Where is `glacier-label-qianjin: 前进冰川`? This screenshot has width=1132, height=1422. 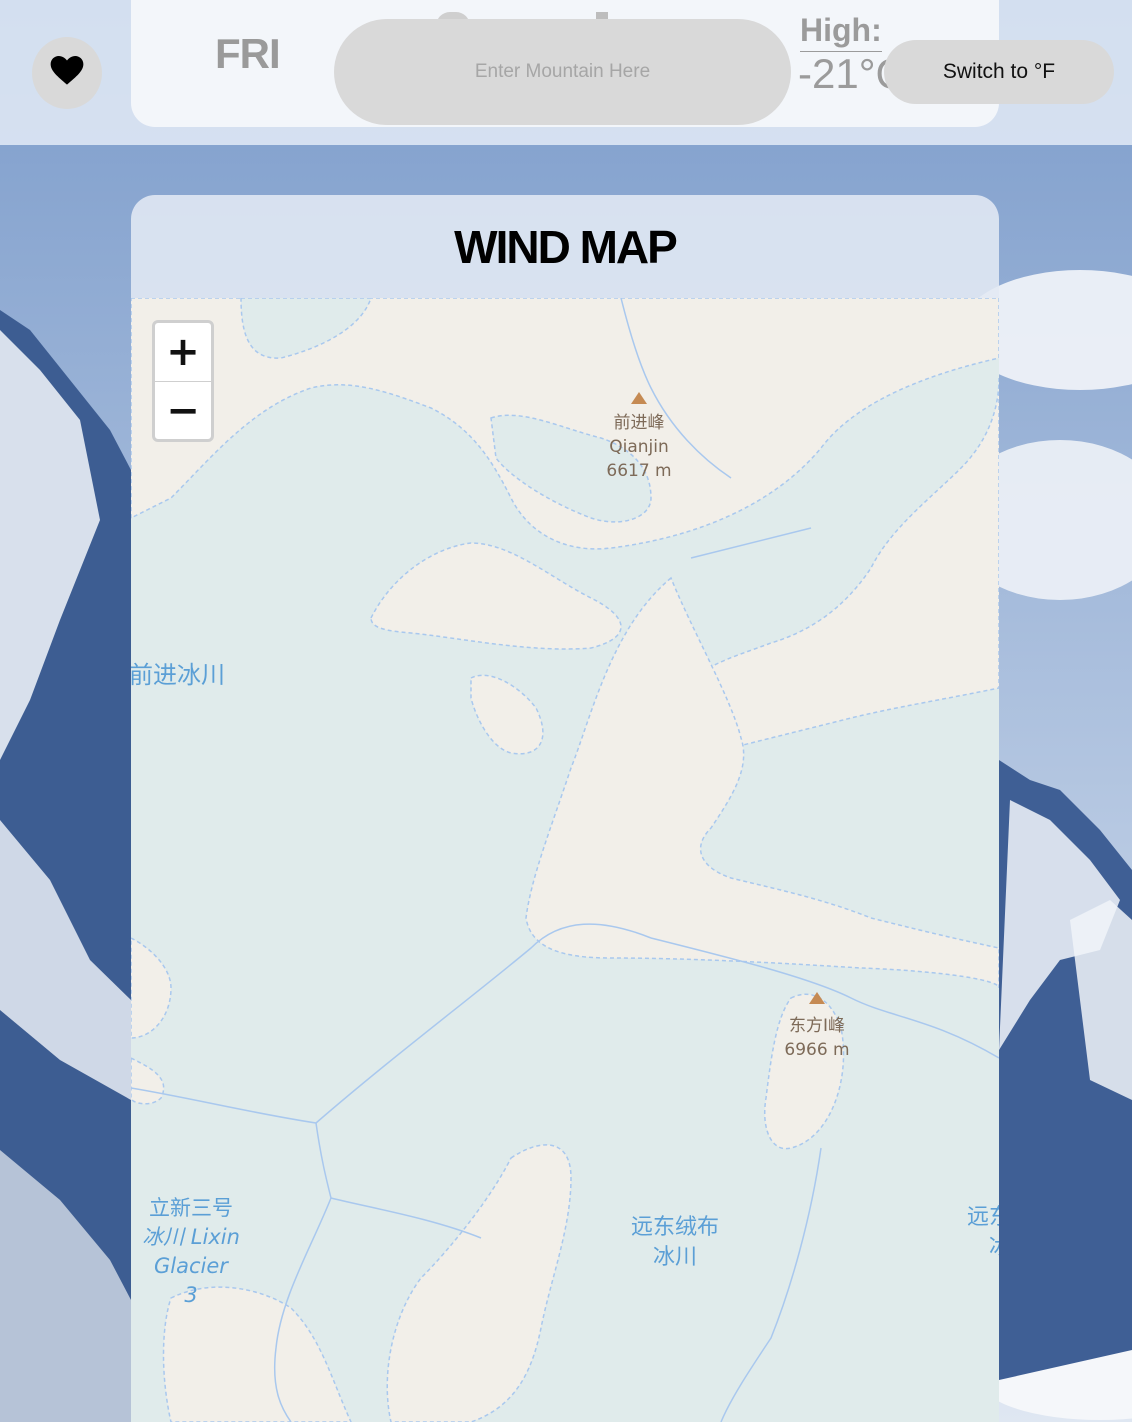
glacier-label-qianjin: 前进冰川 is located at coordinates (178, 675).